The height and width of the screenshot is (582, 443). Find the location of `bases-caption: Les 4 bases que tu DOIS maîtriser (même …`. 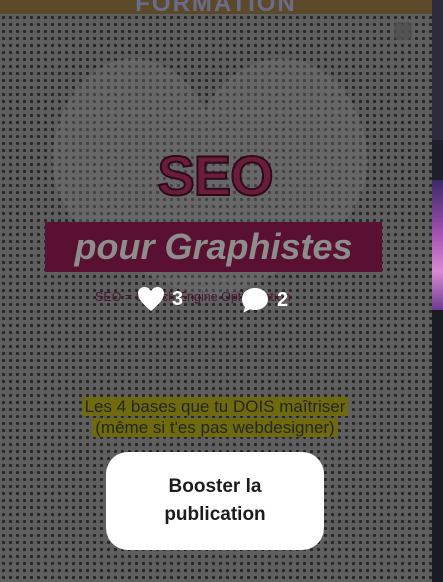

bases-caption: Les 4 bases que tu DOIS maîtriser (même … is located at coordinates (215, 417).